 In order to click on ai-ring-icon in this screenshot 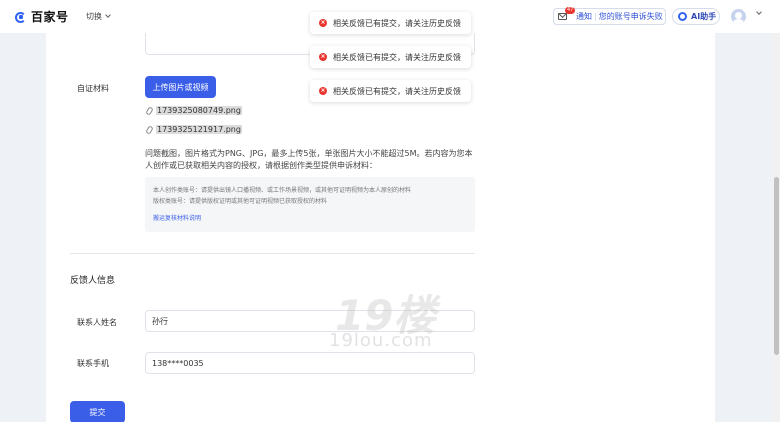, I will do `click(682, 16)`.